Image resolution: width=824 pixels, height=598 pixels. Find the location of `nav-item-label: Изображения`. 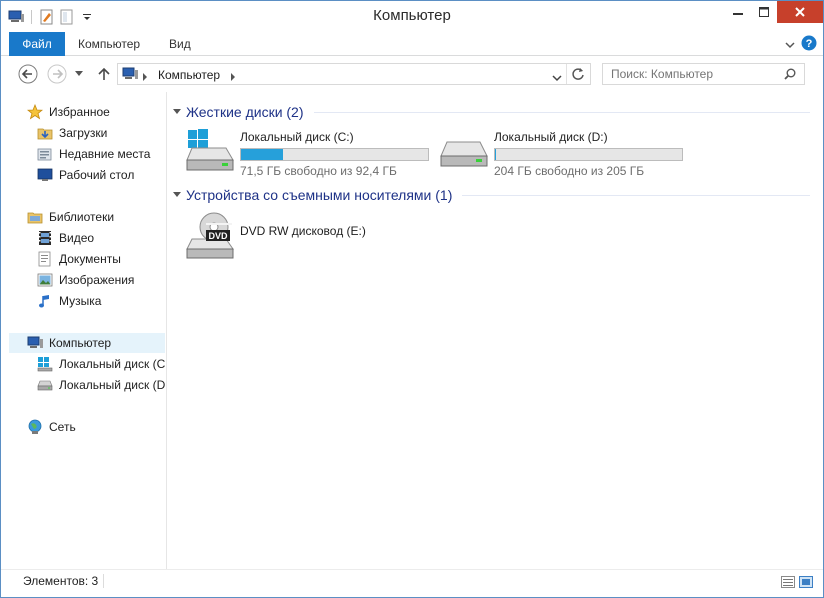

nav-item-label: Изображения is located at coordinates (97, 280).